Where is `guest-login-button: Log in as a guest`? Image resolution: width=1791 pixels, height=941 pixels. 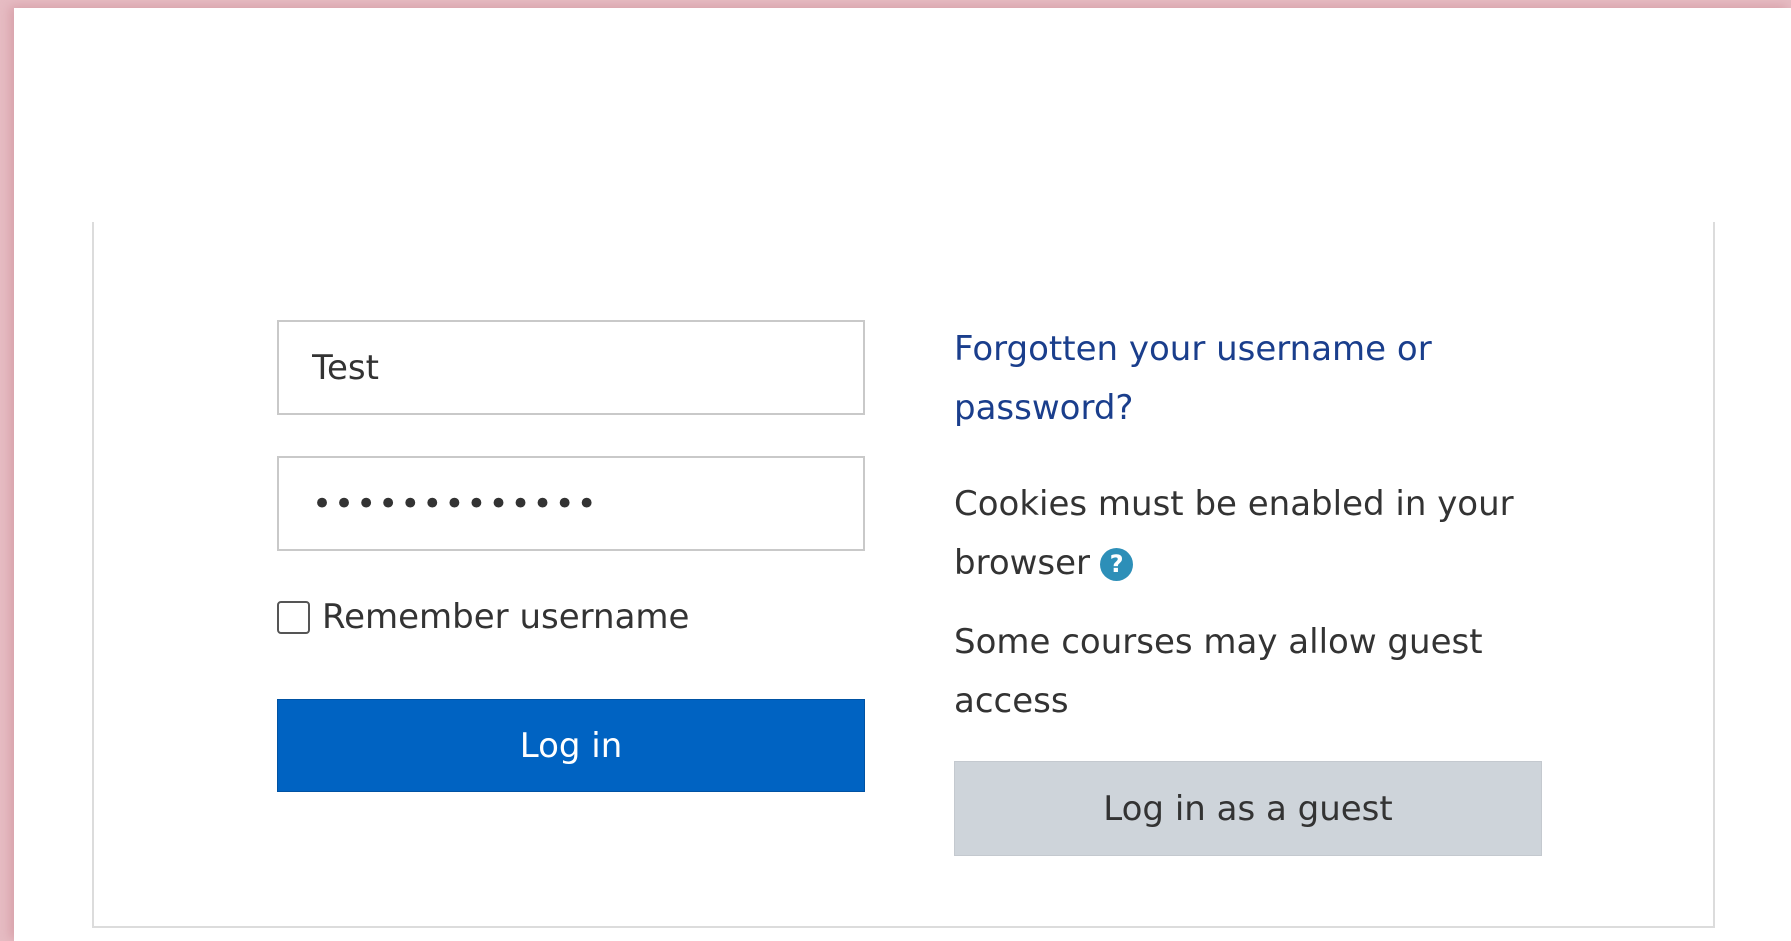 guest-login-button: Log in as a guest is located at coordinates (1248, 808).